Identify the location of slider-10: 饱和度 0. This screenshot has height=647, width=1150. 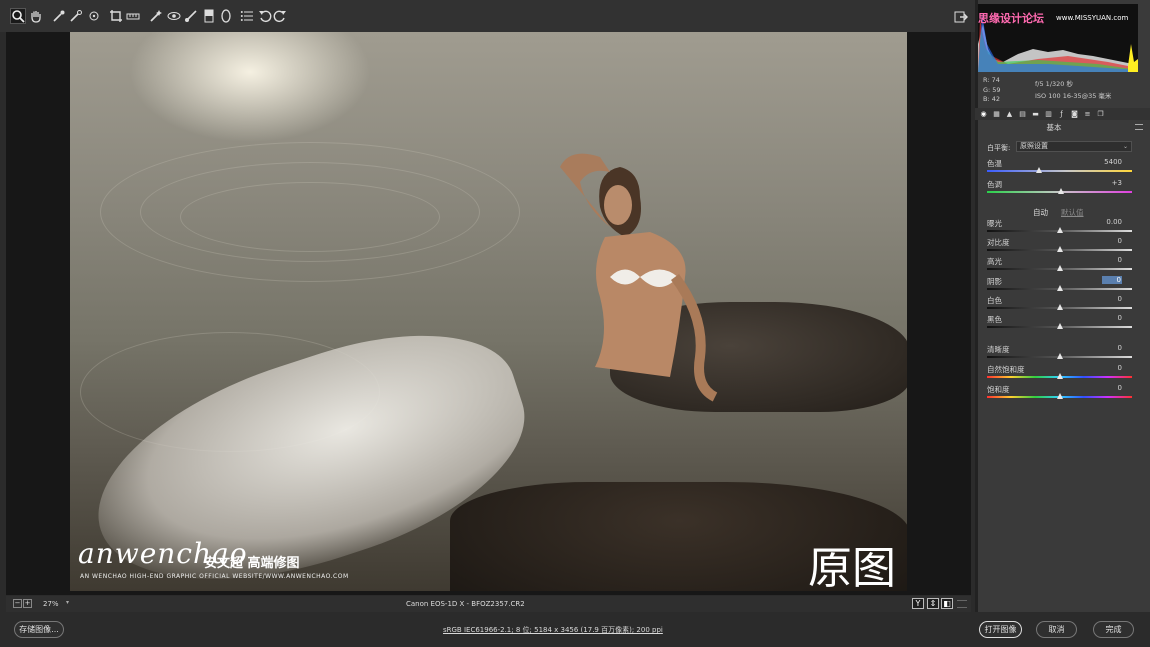
(1060, 394).